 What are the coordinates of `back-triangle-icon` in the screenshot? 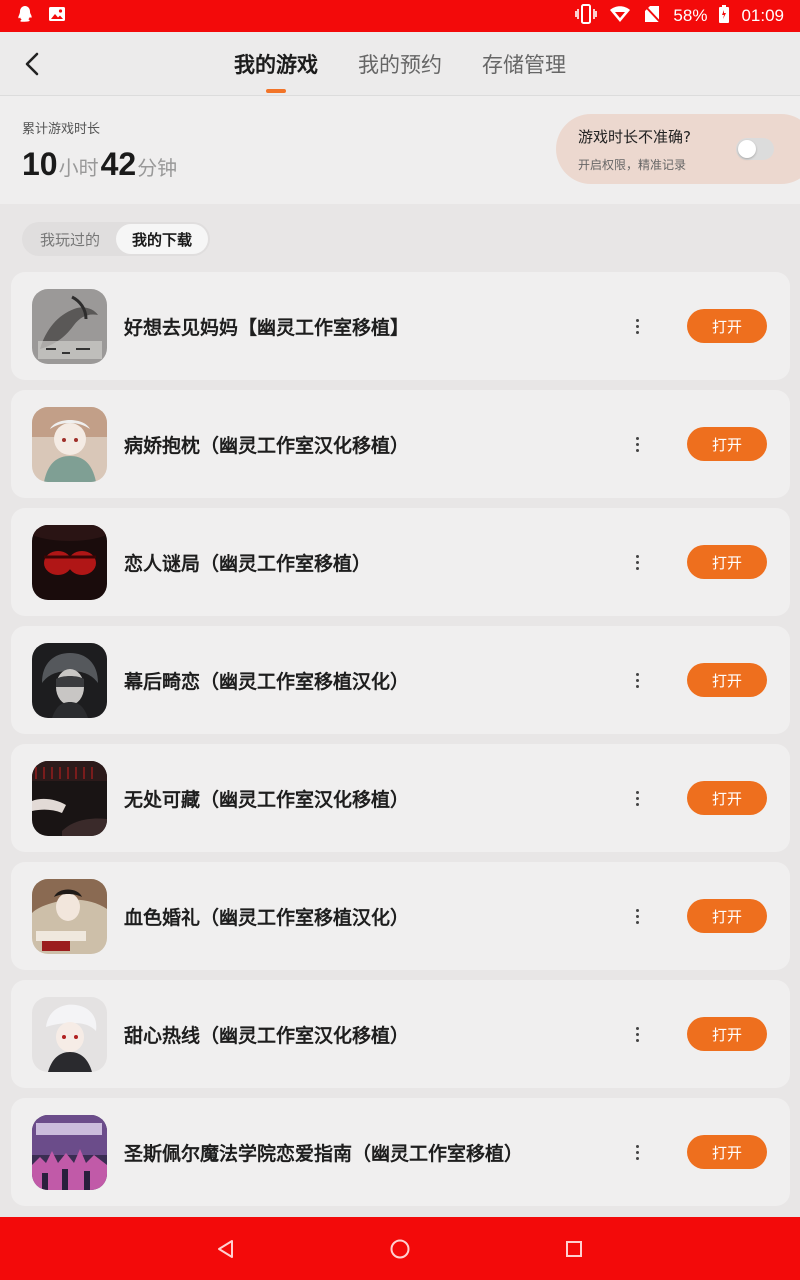 It's located at (225, 1248).